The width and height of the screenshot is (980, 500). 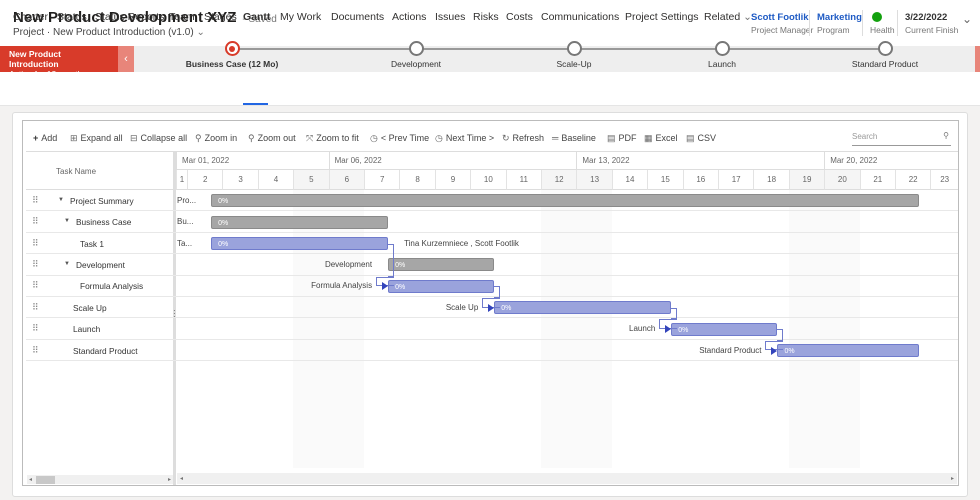 I want to click on tab-costs: Costs, so click(x=519, y=17).